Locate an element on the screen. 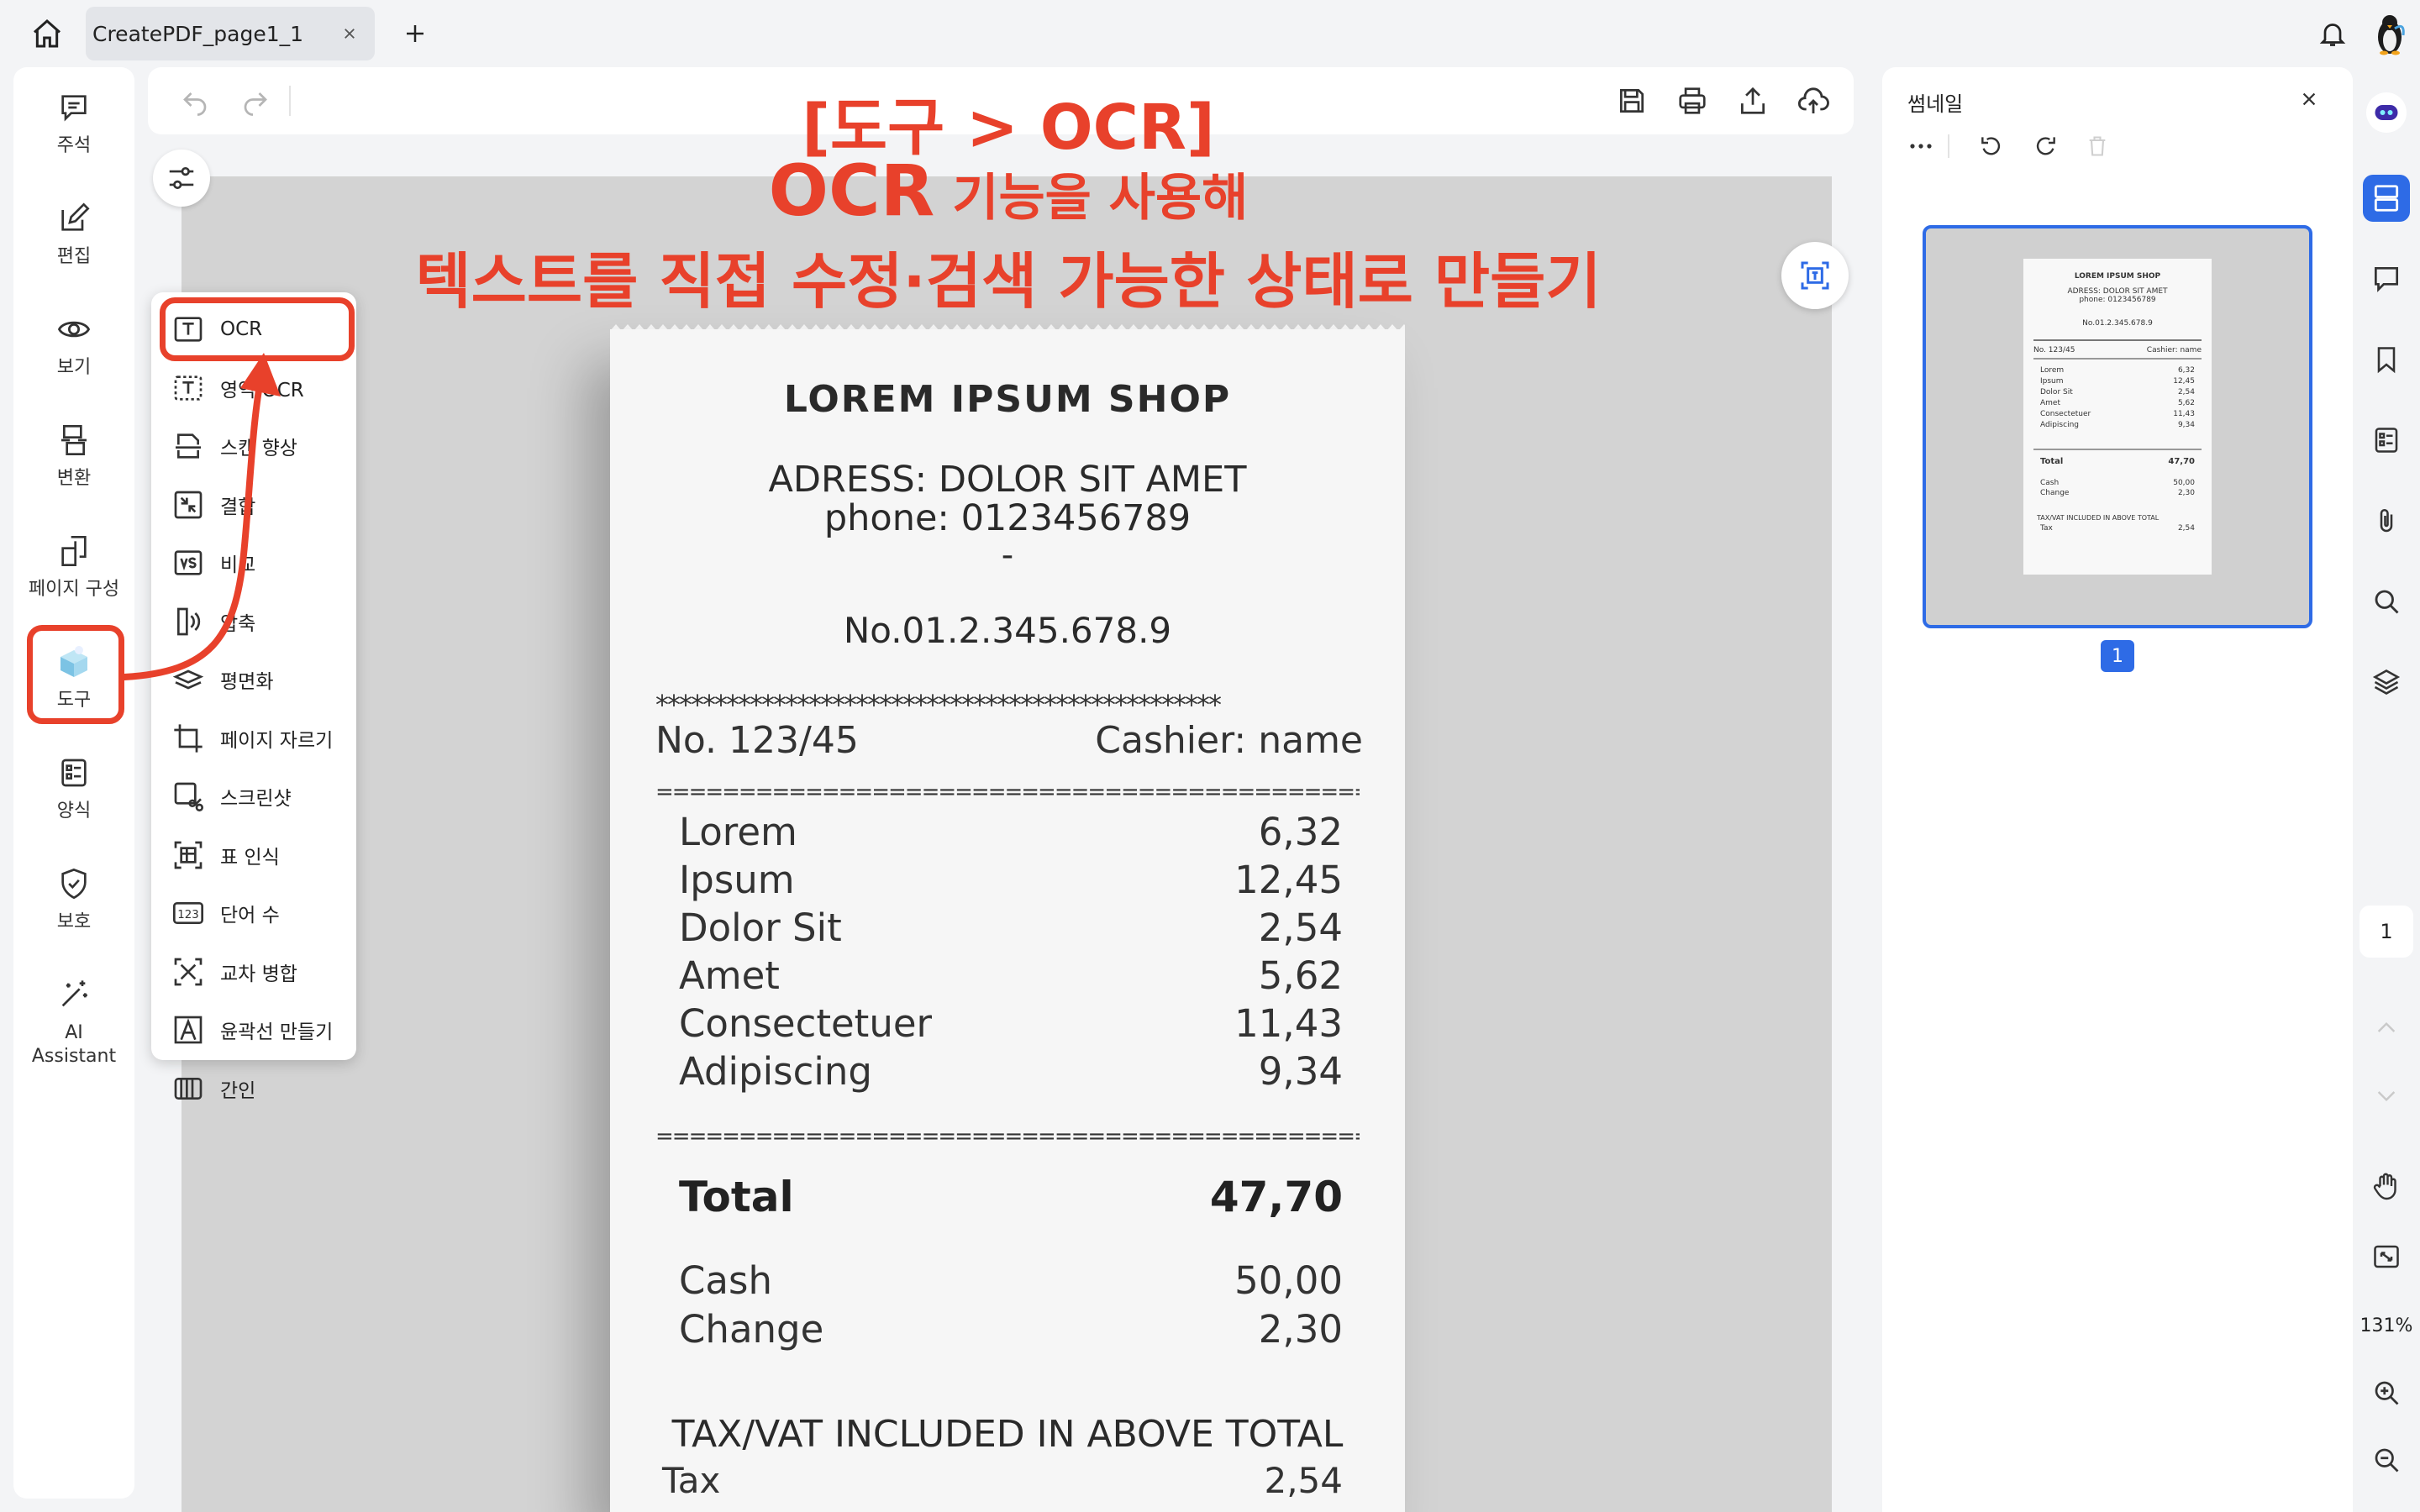 This screenshot has height=1512, width=2420. previous-page-chevron-icon is located at coordinates (2387, 1028).